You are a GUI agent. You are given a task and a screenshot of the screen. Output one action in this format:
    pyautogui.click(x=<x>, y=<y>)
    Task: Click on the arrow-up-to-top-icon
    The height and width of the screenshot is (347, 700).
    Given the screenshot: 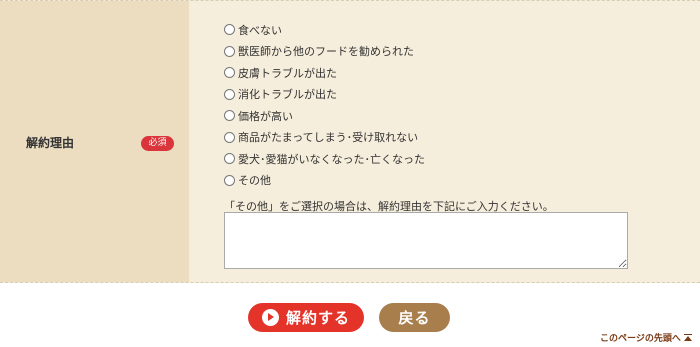 What is the action you would take?
    pyautogui.click(x=687, y=337)
    